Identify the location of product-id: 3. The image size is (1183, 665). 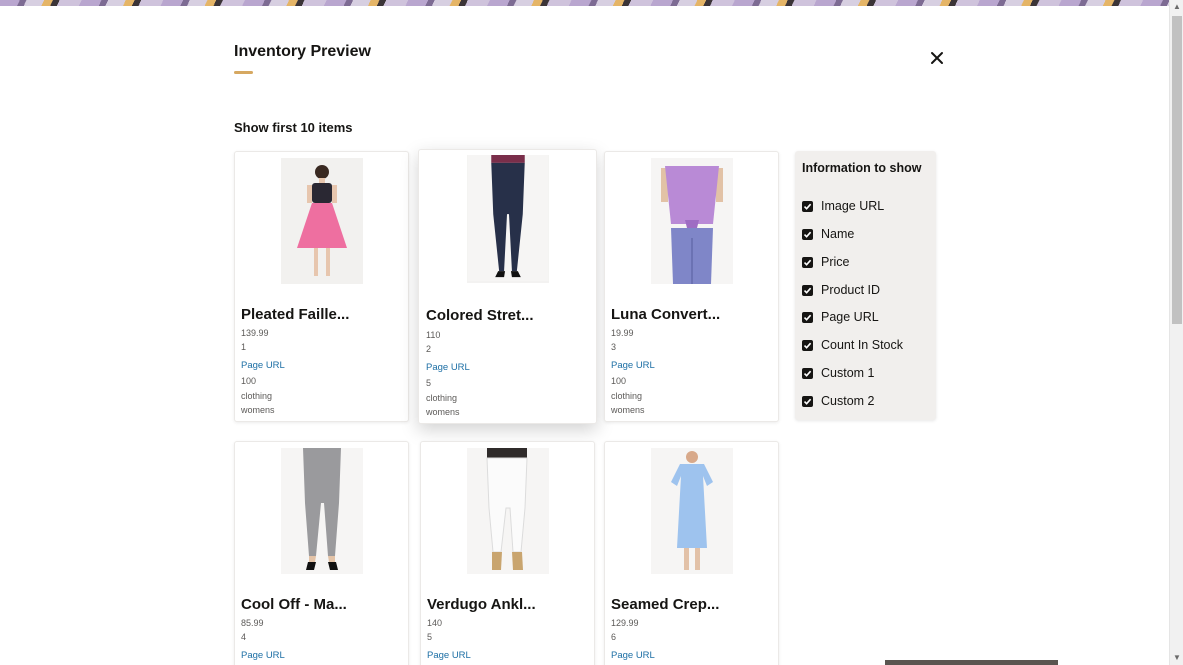
(614, 347).